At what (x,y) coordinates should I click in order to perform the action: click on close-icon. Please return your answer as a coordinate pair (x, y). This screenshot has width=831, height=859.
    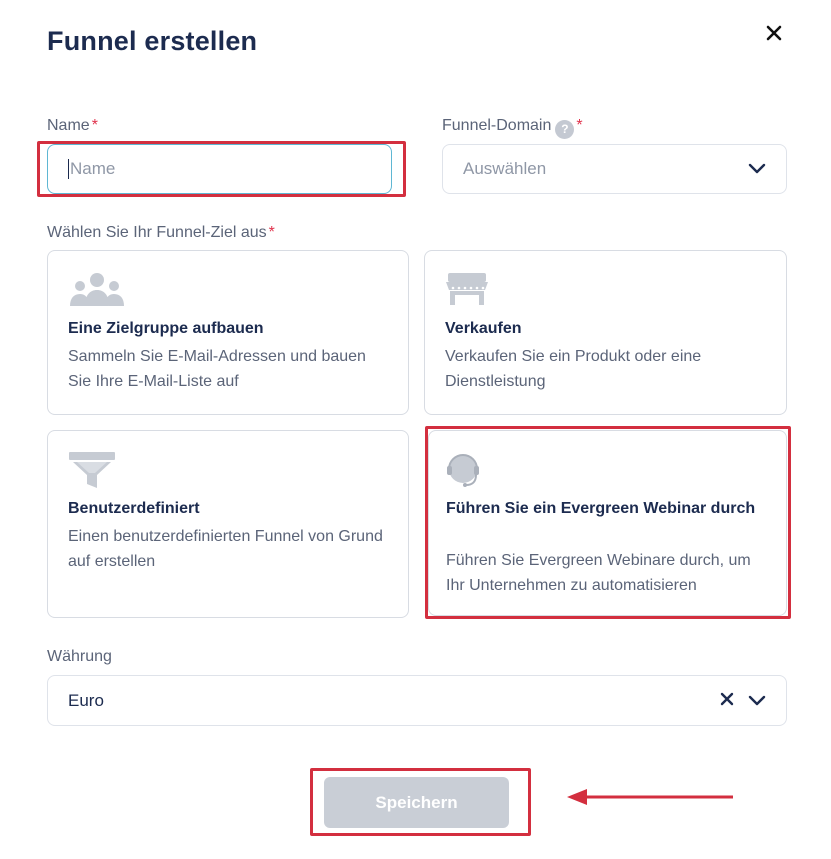
    Looking at the image, I should click on (774, 33).